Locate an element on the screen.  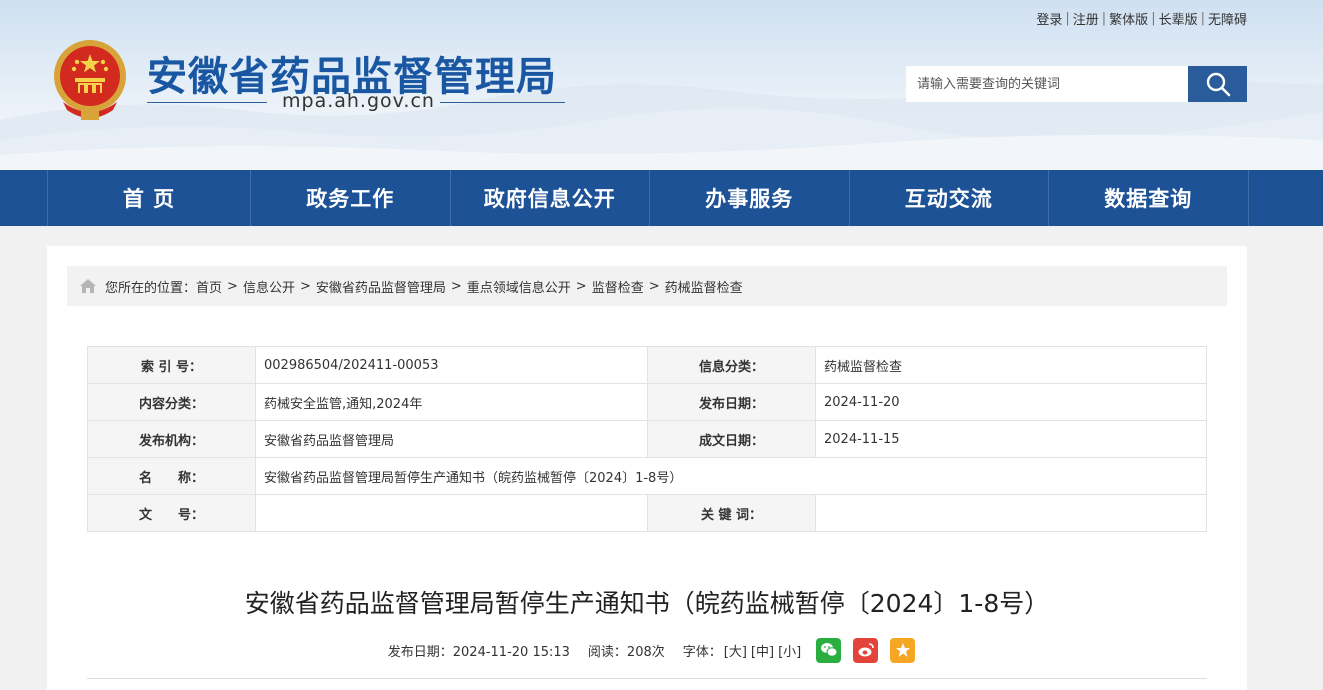
breadcrumb-item: 重点领域信息公开 is located at coordinates (519, 286).